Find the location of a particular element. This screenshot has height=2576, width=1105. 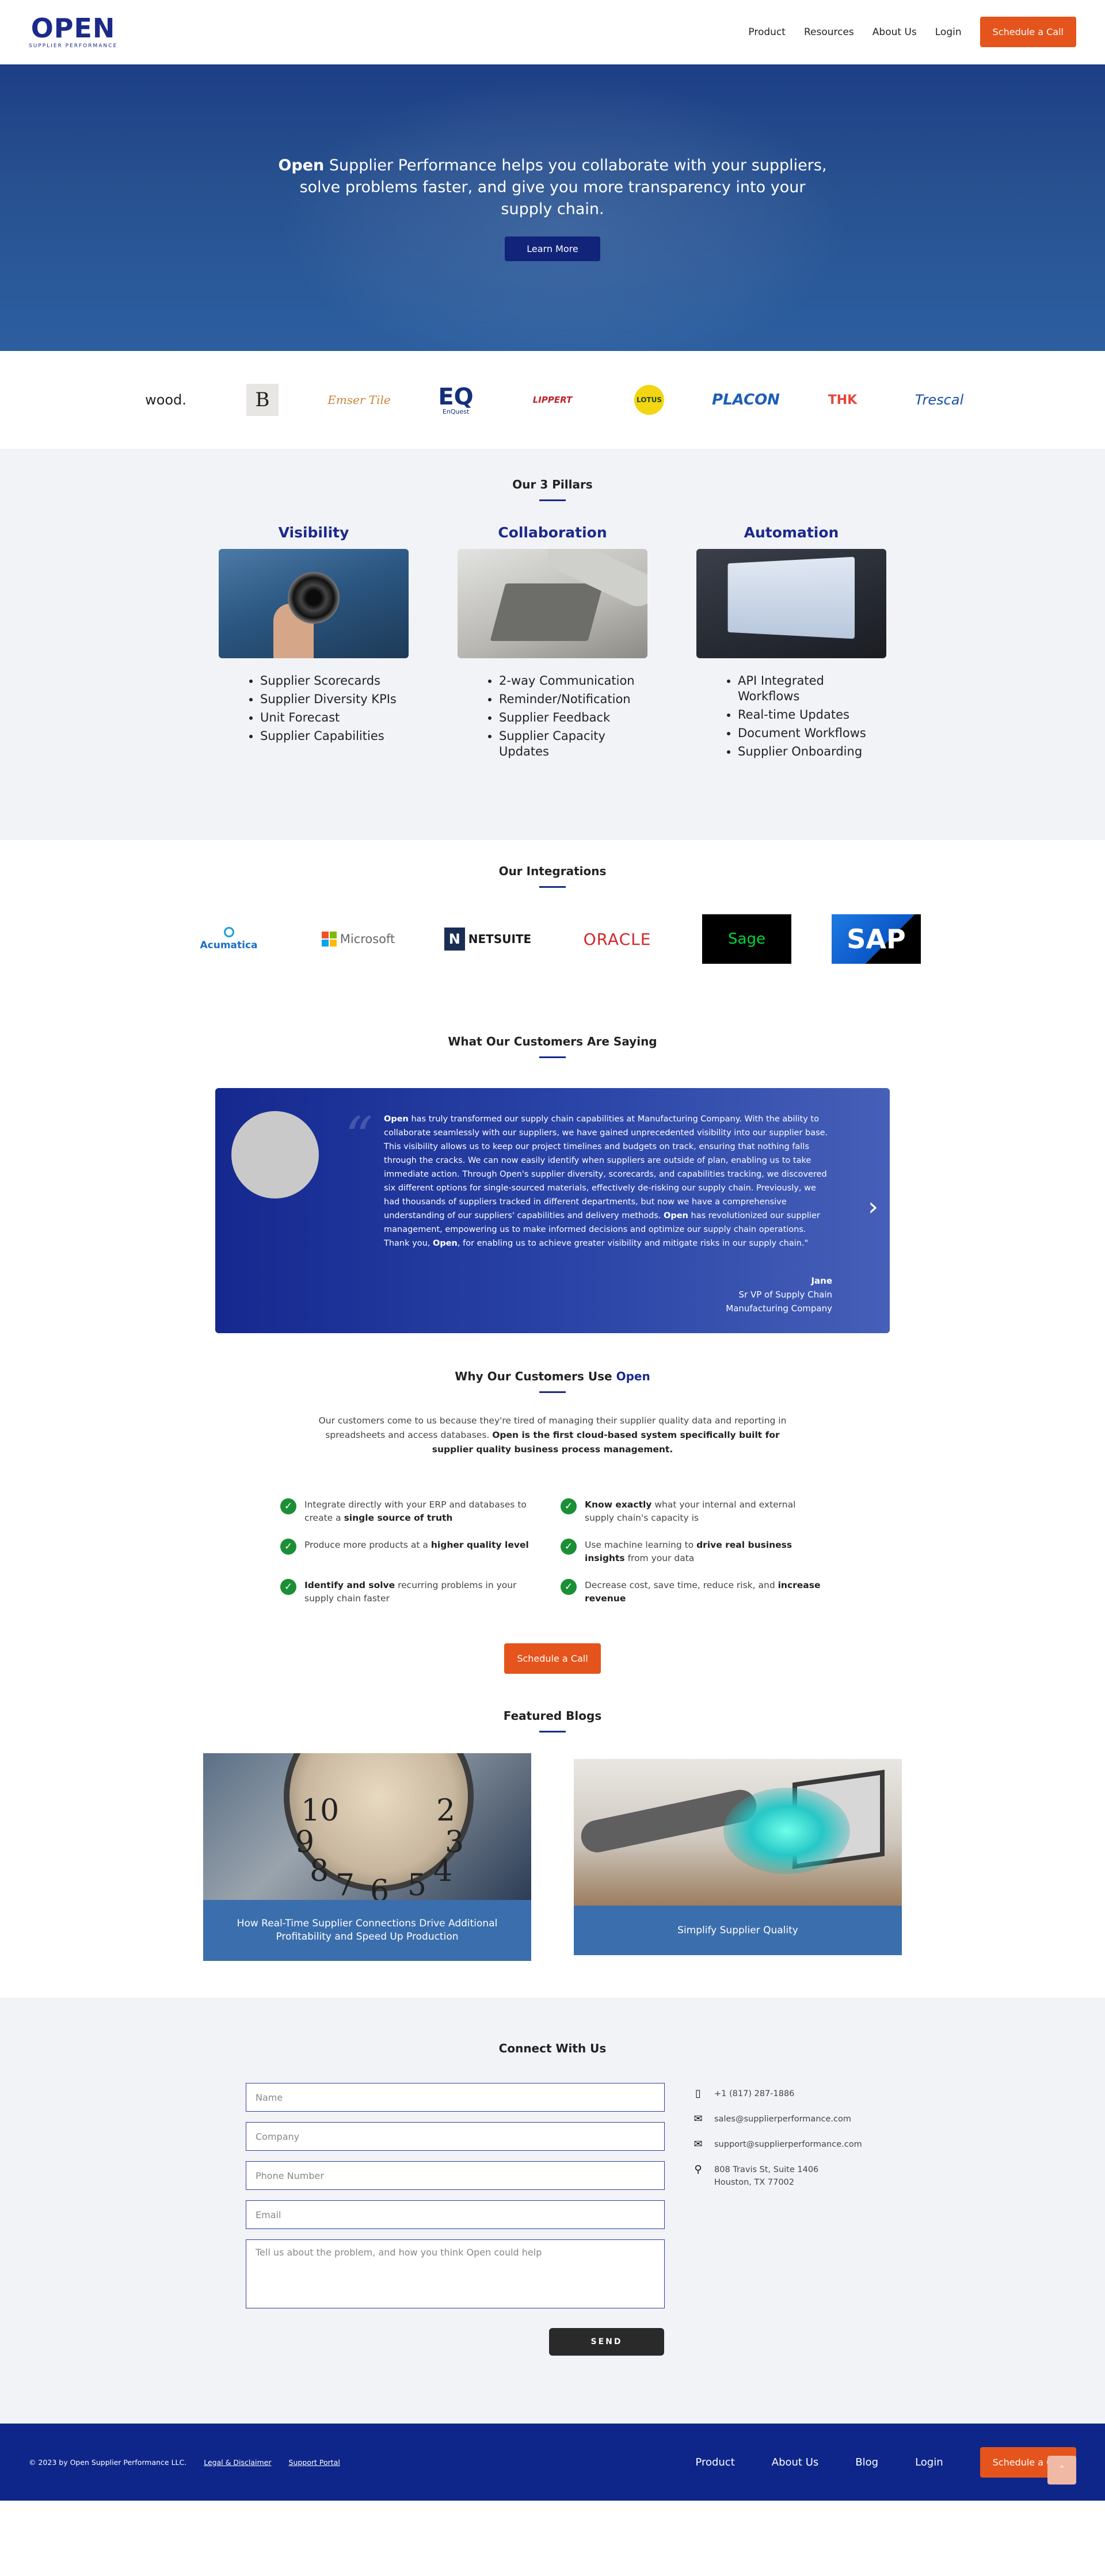

list-item: 2-way Communication is located at coordinates (573, 681).